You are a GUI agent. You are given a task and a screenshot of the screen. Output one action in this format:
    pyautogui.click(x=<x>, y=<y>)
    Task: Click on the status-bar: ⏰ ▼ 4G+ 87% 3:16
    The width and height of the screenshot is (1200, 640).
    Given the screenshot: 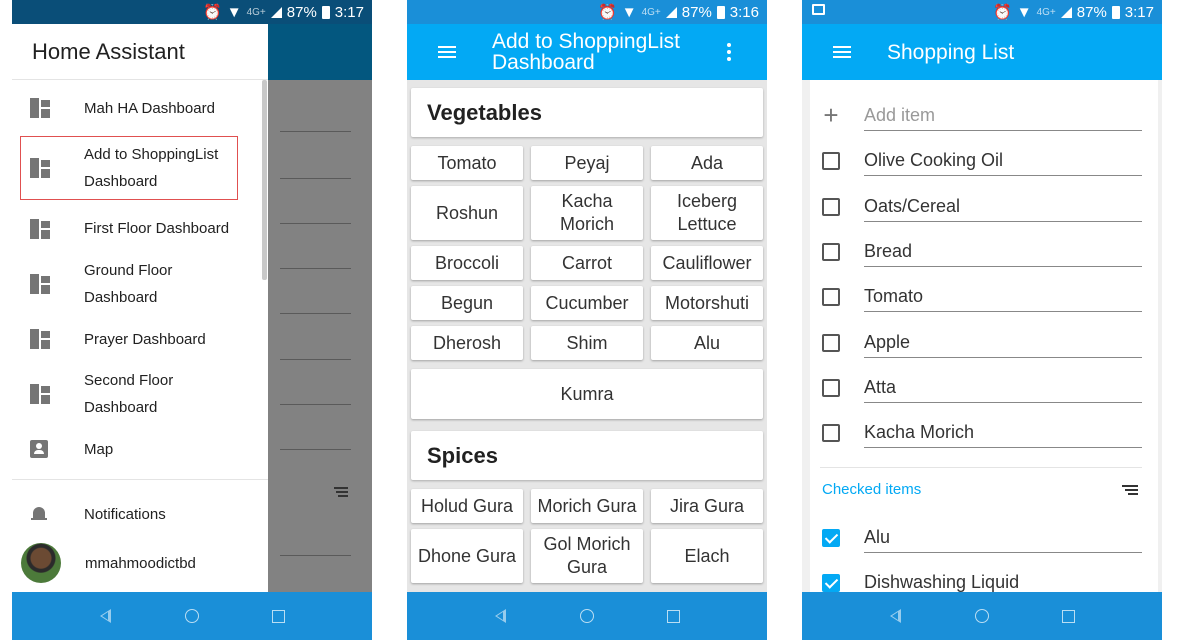 What is the action you would take?
    pyautogui.click(x=587, y=12)
    